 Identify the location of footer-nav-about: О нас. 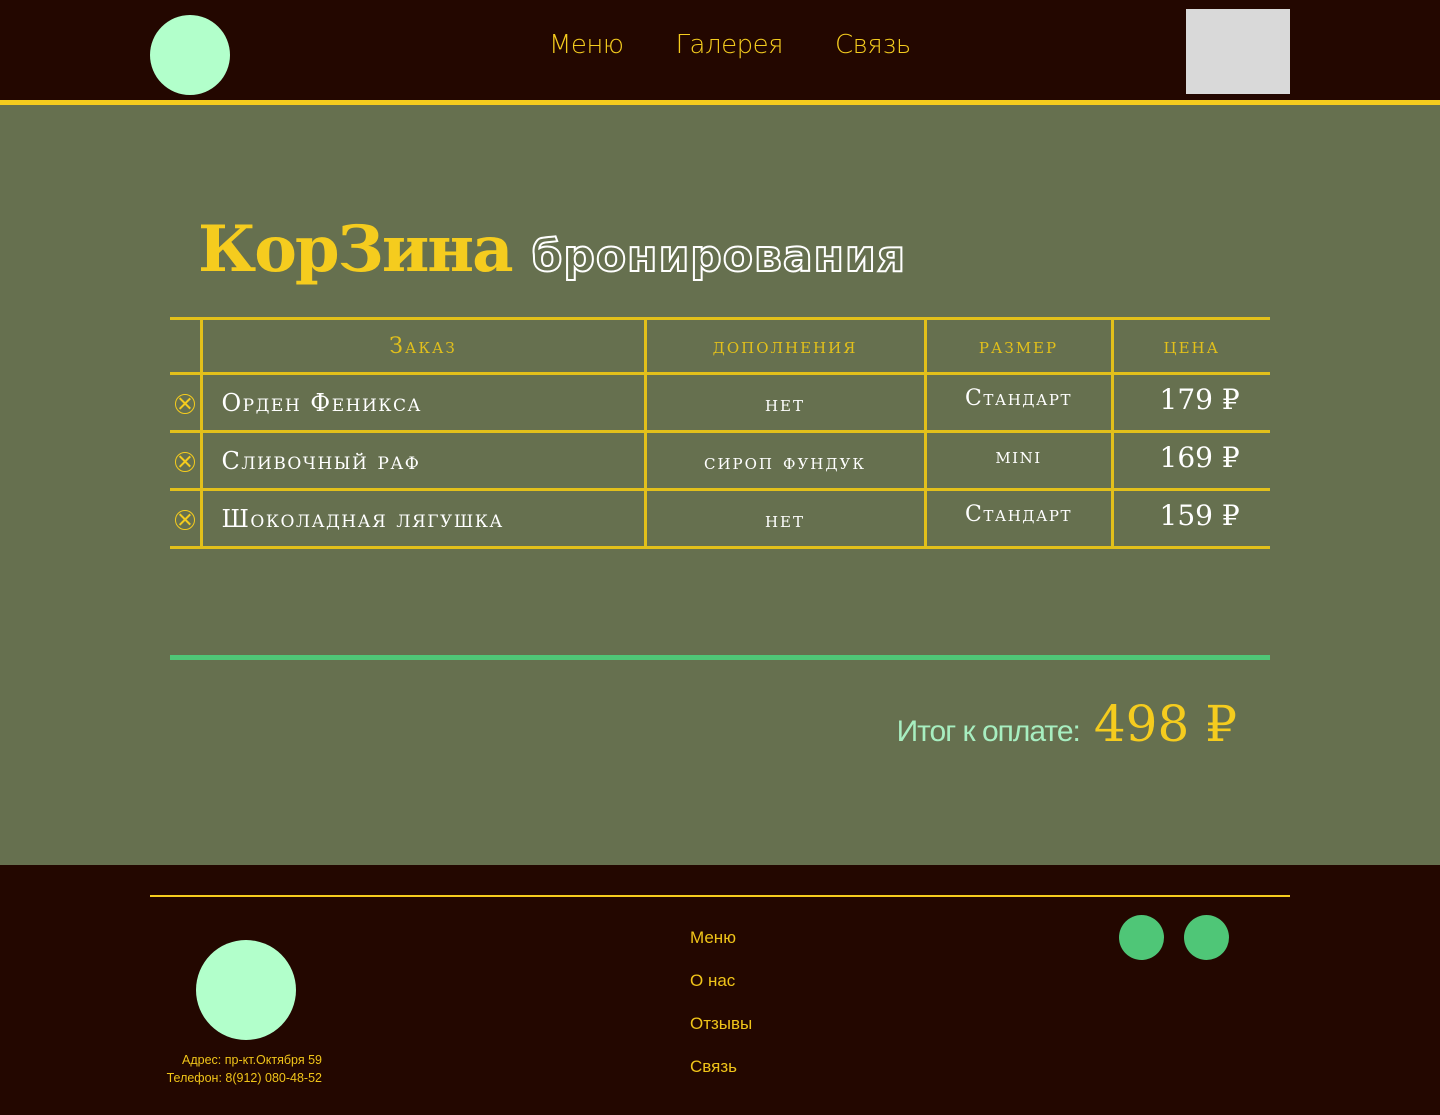
(721, 980).